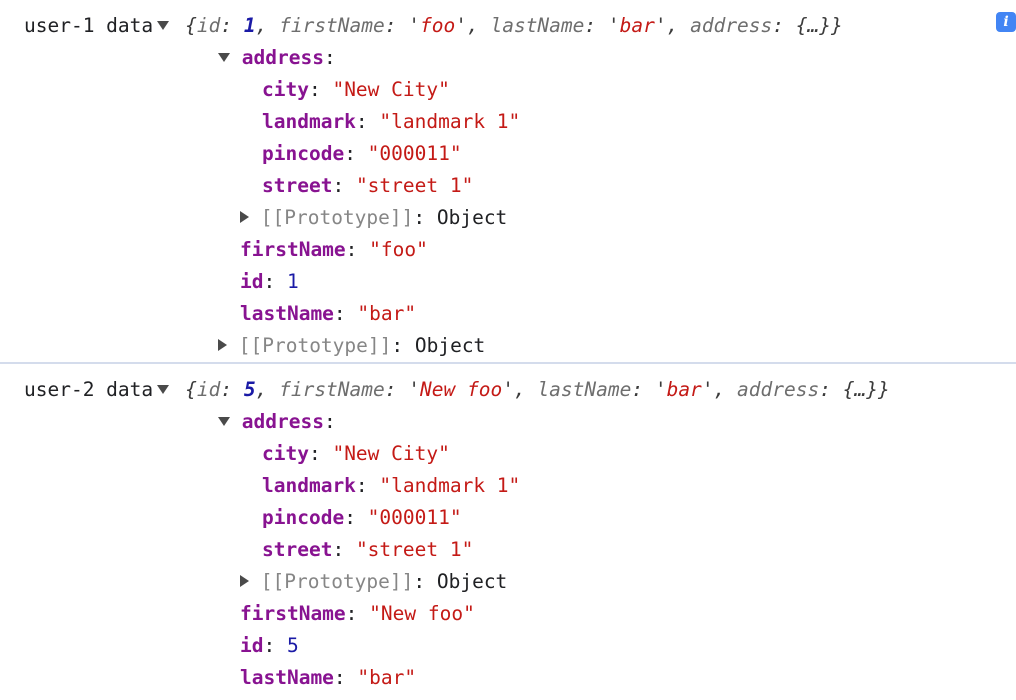 Image resolution: width=1016 pixels, height=700 pixels. Describe the element at coordinates (508, 454) in the screenshot. I see `property-row: city: "New City"` at that location.